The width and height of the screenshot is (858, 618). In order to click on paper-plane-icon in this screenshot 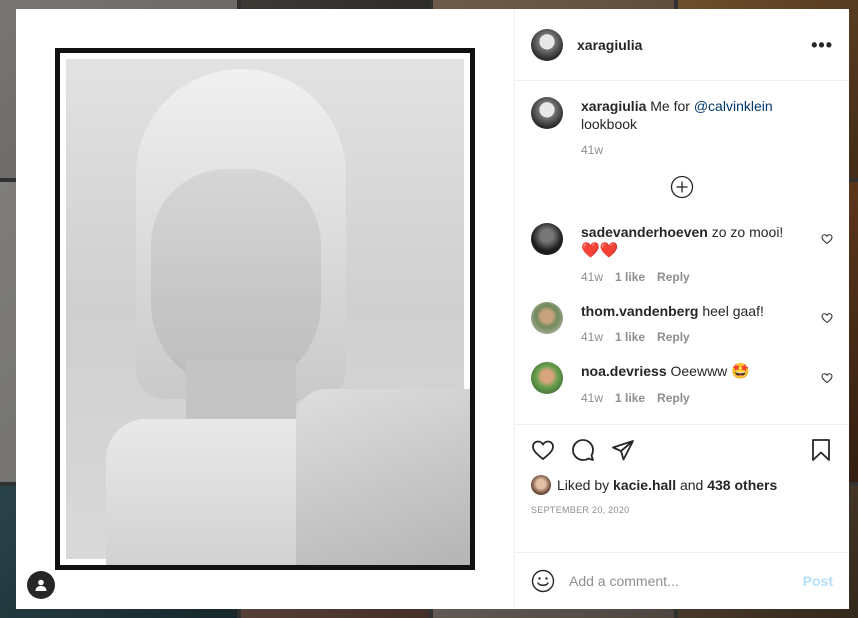, I will do `click(623, 450)`.